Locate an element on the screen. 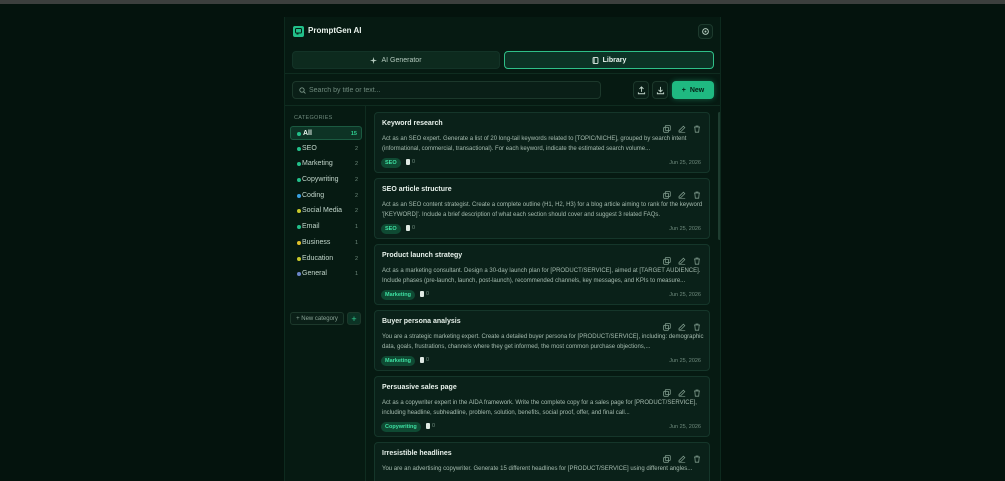  sidebar-item-all: All 15 is located at coordinates (326, 133).